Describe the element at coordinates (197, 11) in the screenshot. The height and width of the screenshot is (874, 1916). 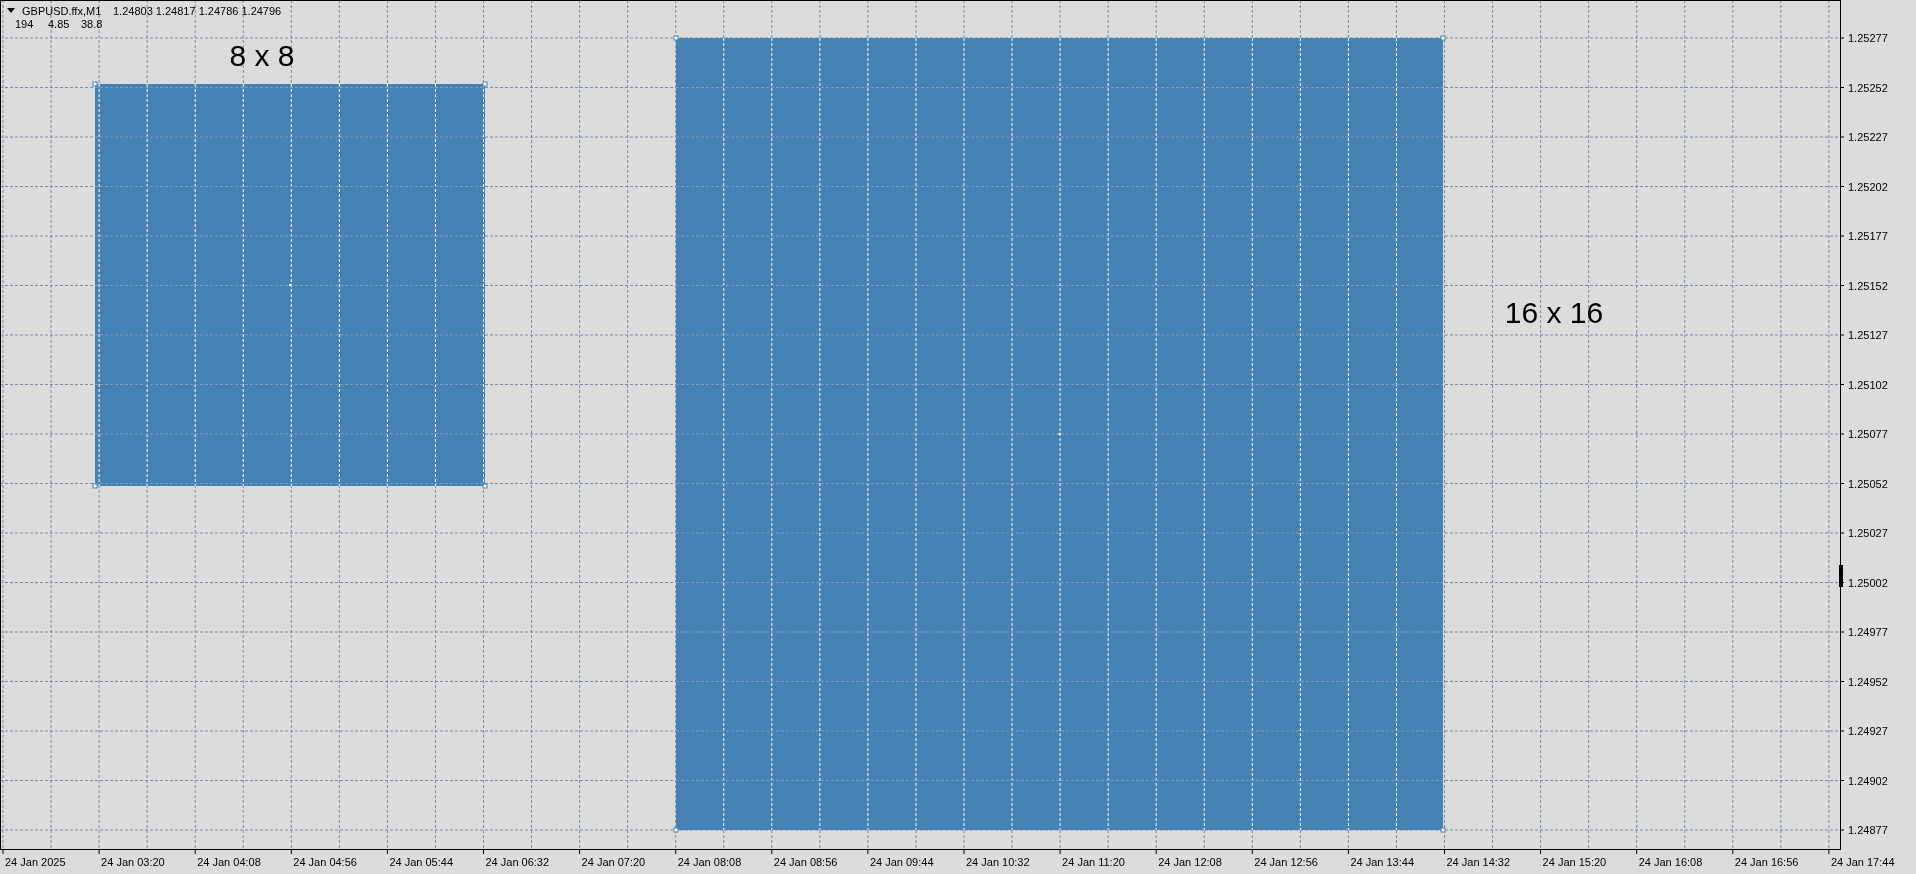
I see `price-quotes: 1.24803 1.24817 1.24786 1.24796` at that location.